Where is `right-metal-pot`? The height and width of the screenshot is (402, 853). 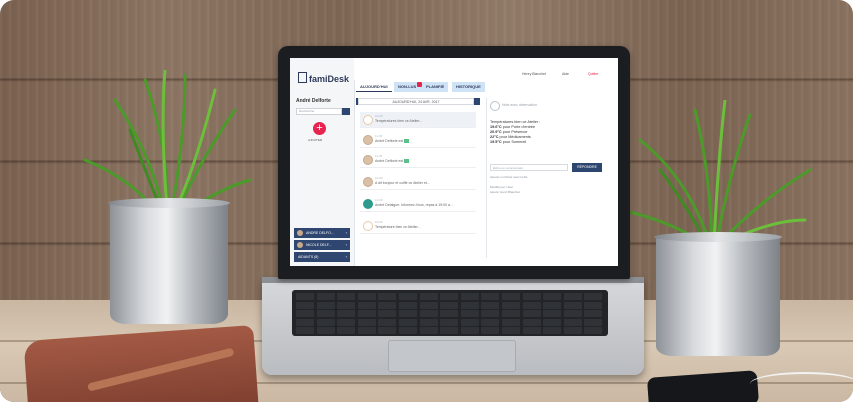
right-metal-pot is located at coordinates (718, 296).